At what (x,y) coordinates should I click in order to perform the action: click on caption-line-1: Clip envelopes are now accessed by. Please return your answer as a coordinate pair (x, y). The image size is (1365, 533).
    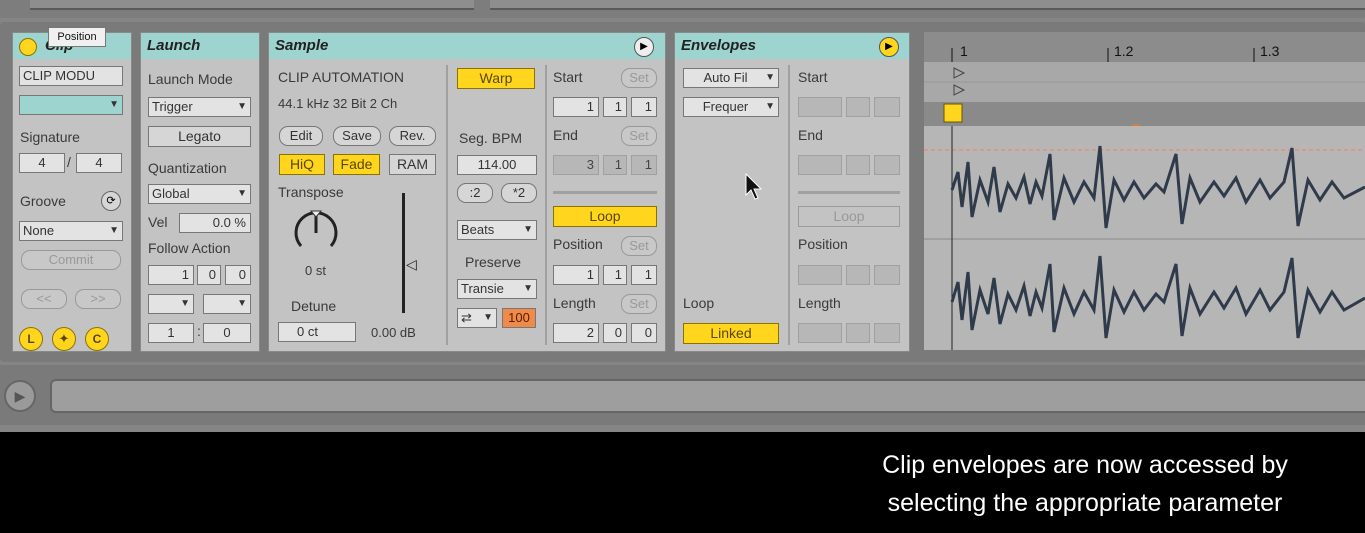
    Looking at the image, I should click on (1085, 465).